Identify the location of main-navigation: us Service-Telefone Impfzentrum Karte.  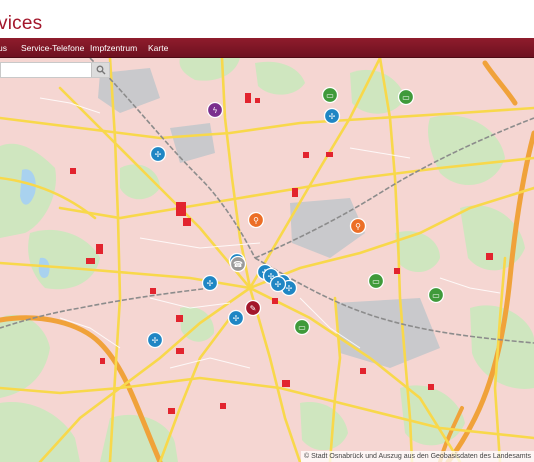
(267, 48).